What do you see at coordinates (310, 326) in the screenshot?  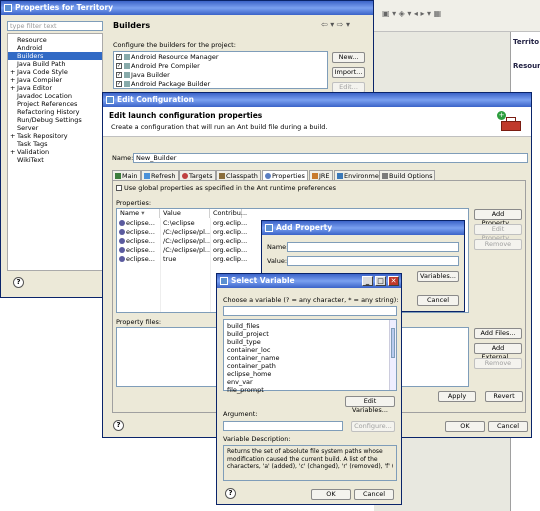 I see `variable-item: build_files` at bounding box center [310, 326].